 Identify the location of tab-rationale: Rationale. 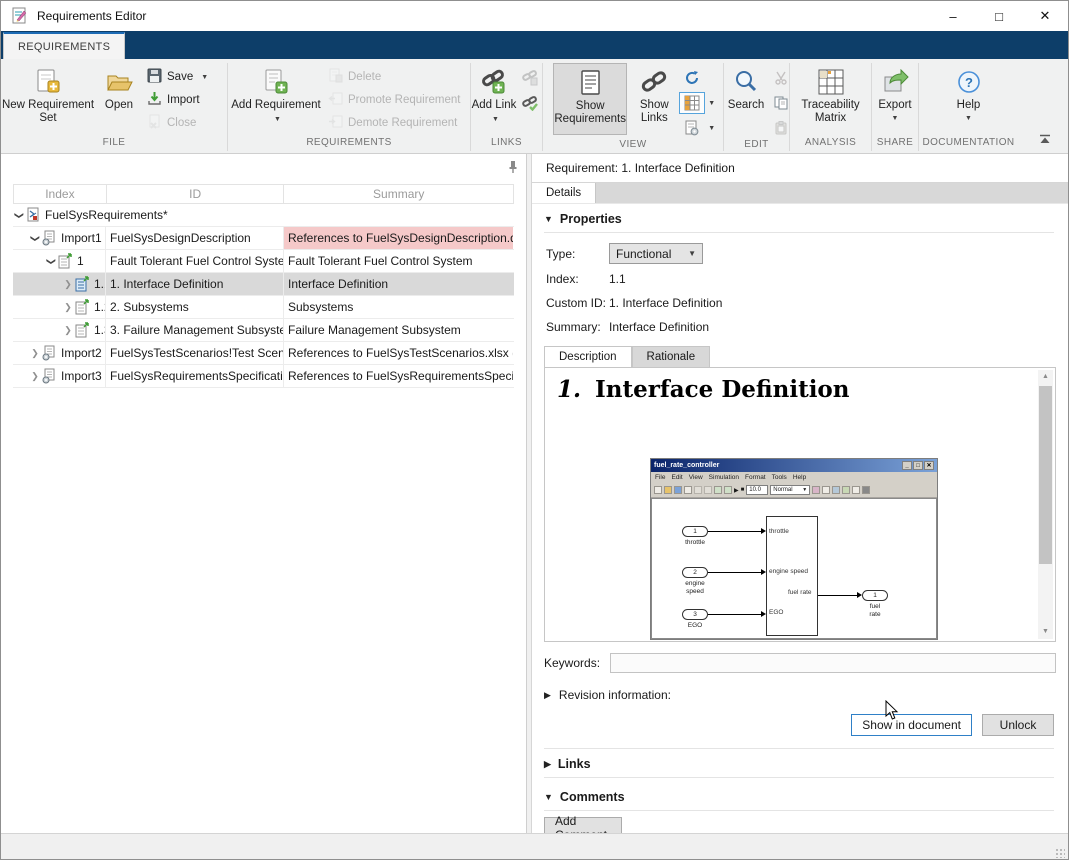
(671, 356).